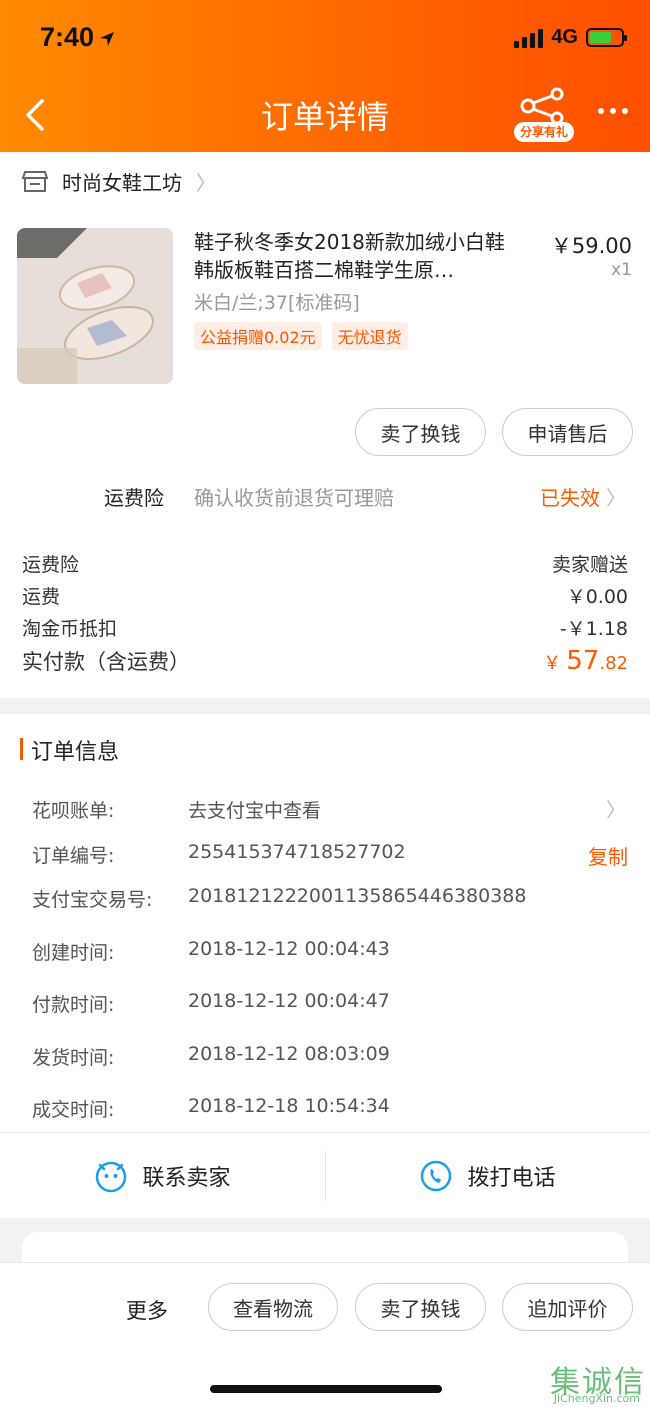 Image resolution: width=650 pixels, height=1407 pixels. What do you see at coordinates (289, 1054) in the screenshot?
I see `info-value: 2018-12-12 08:03:09` at bounding box center [289, 1054].